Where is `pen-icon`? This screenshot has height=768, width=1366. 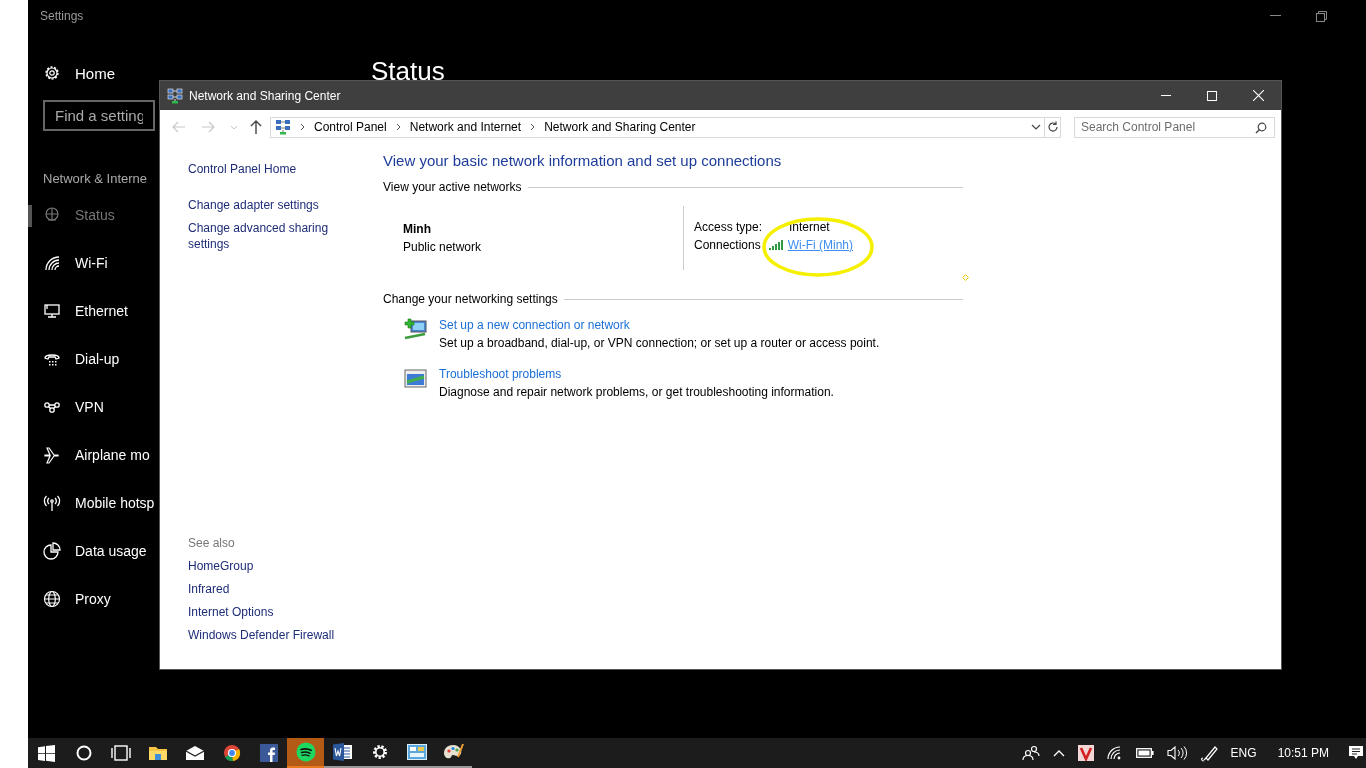 pen-icon is located at coordinates (1208, 753).